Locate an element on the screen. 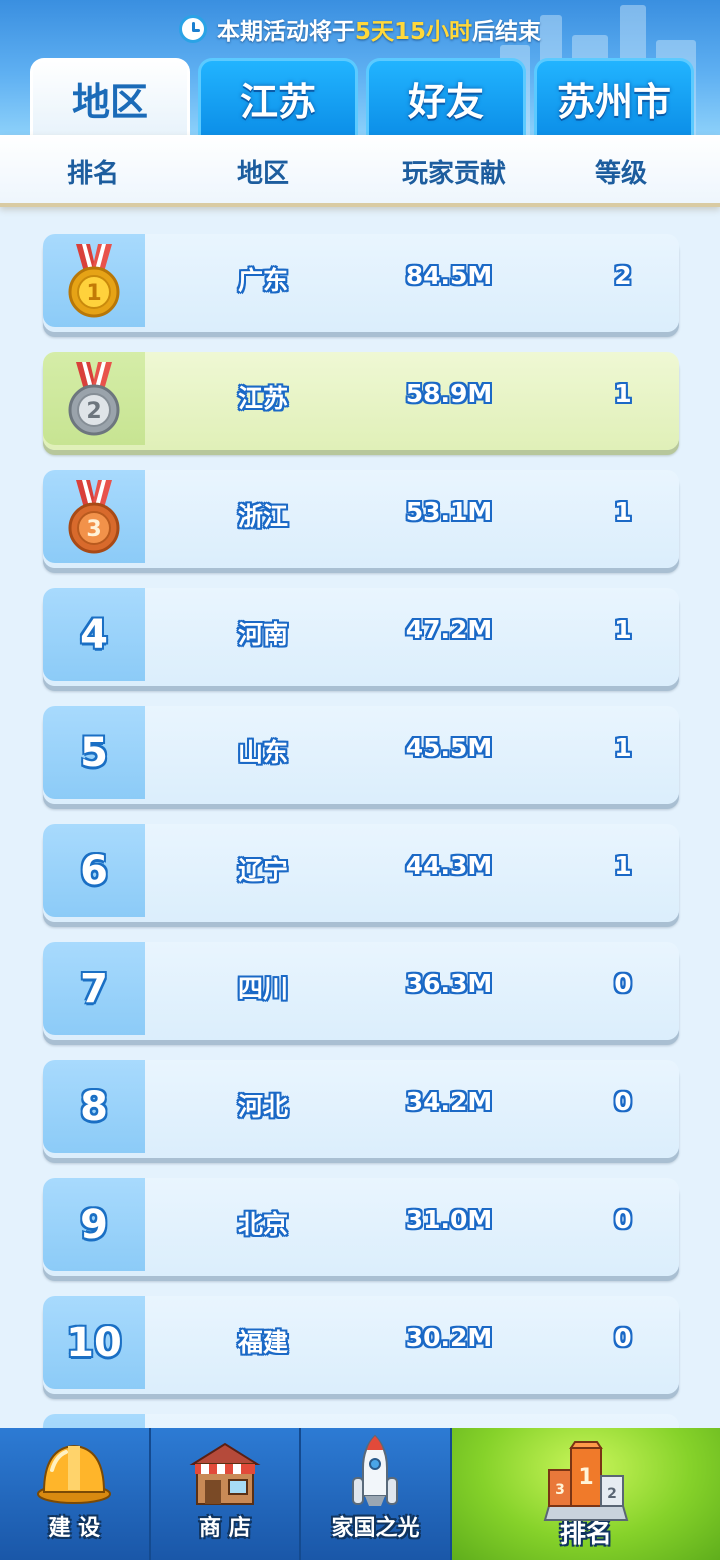  nav-glory: 家国之光 is located at coordinates (376, 1494).